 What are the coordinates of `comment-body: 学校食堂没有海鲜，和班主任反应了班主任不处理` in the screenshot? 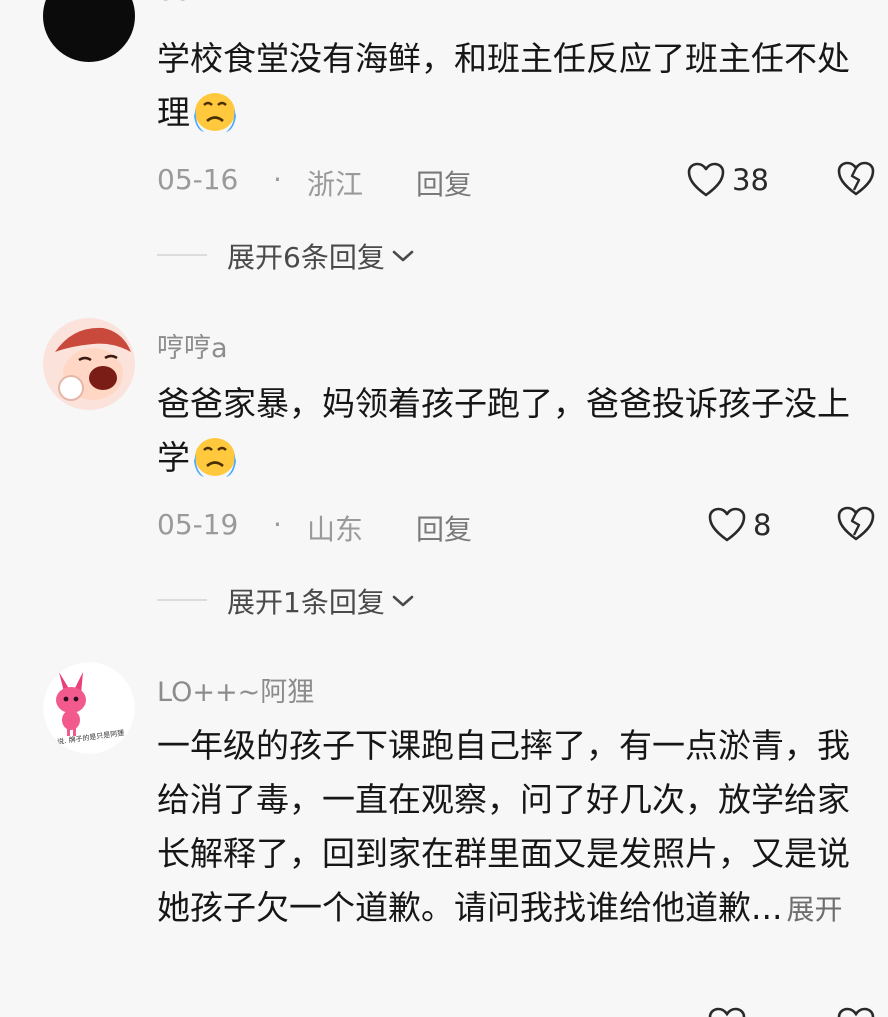 It's located at (503, 85).